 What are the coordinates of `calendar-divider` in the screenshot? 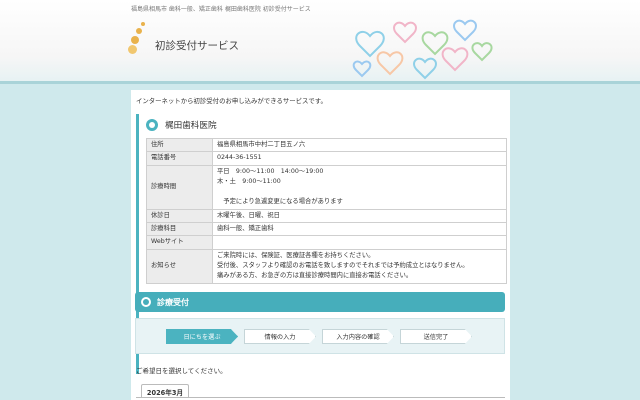 It's located at (320, 397).